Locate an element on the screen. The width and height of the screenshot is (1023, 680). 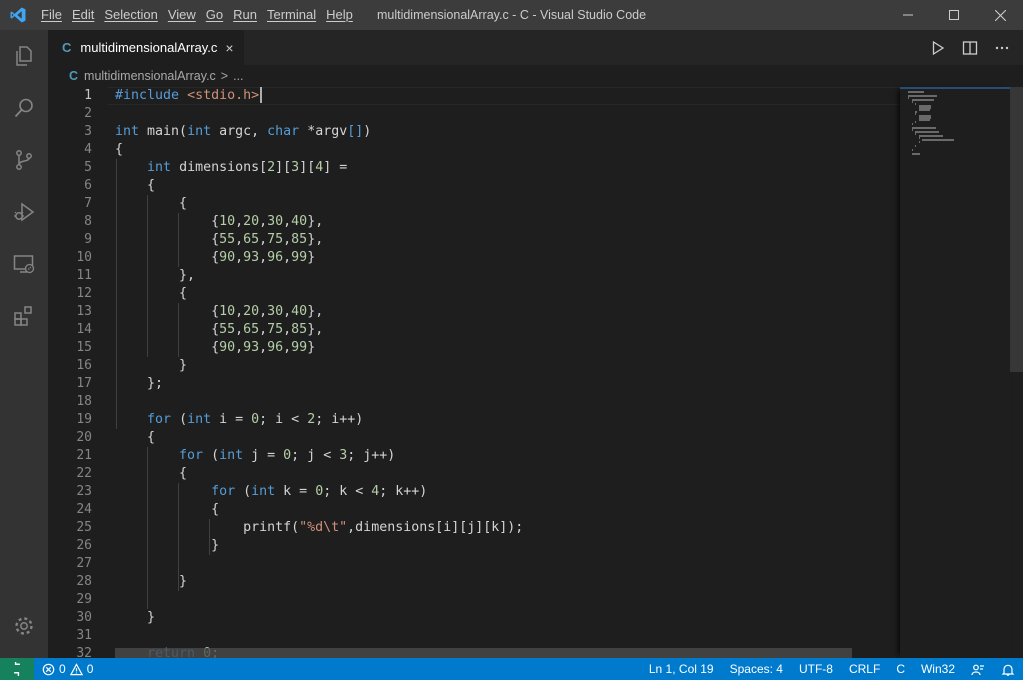
indentation: Spaces: 4 is located at coordinates (756, 669).